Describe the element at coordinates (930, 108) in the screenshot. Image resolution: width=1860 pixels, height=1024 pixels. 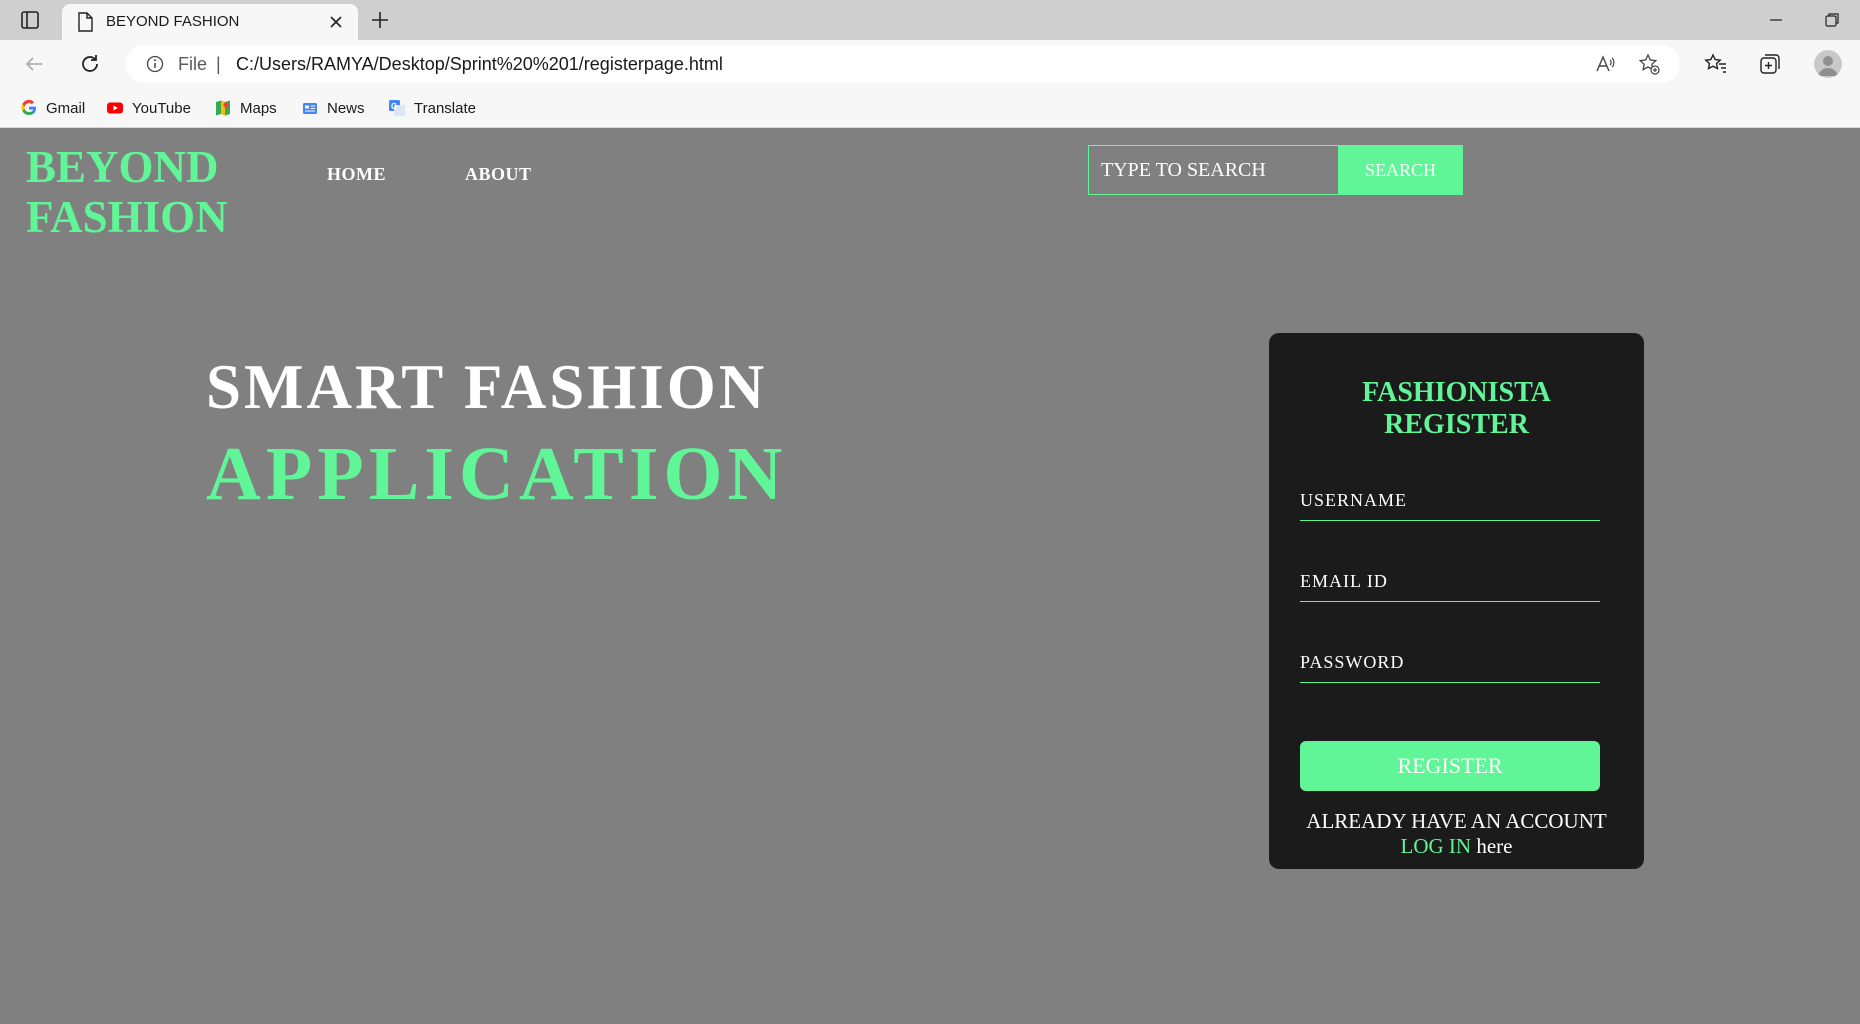
I see `bookmarks-bar: Gmail YouTube Maps News G Translate` at that location.